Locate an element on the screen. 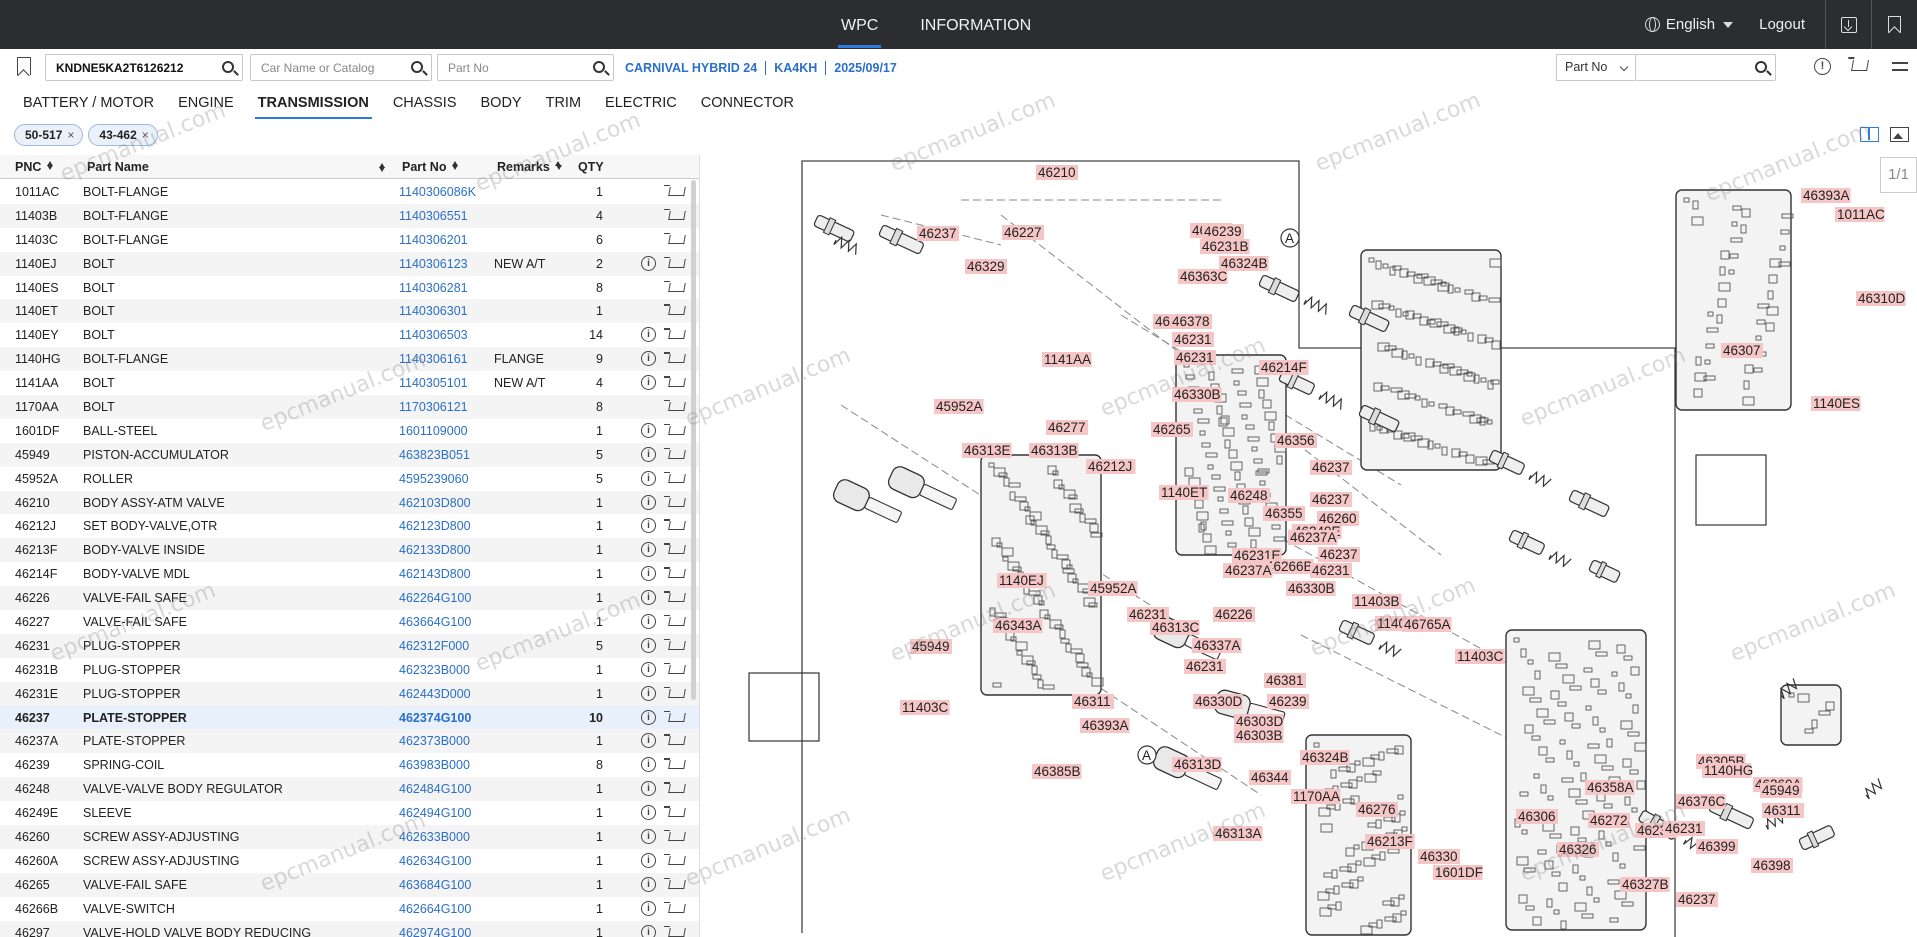  right-search-input is located at coordinates (1690, 67).